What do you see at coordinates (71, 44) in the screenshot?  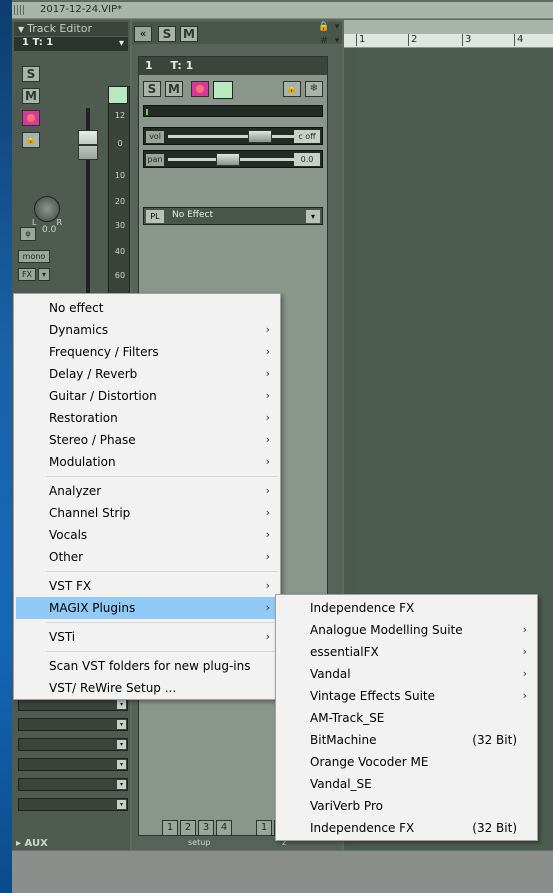 I see `track-editor-track-select: 1 T: 1 ▾` at bounding box center [71, 44].